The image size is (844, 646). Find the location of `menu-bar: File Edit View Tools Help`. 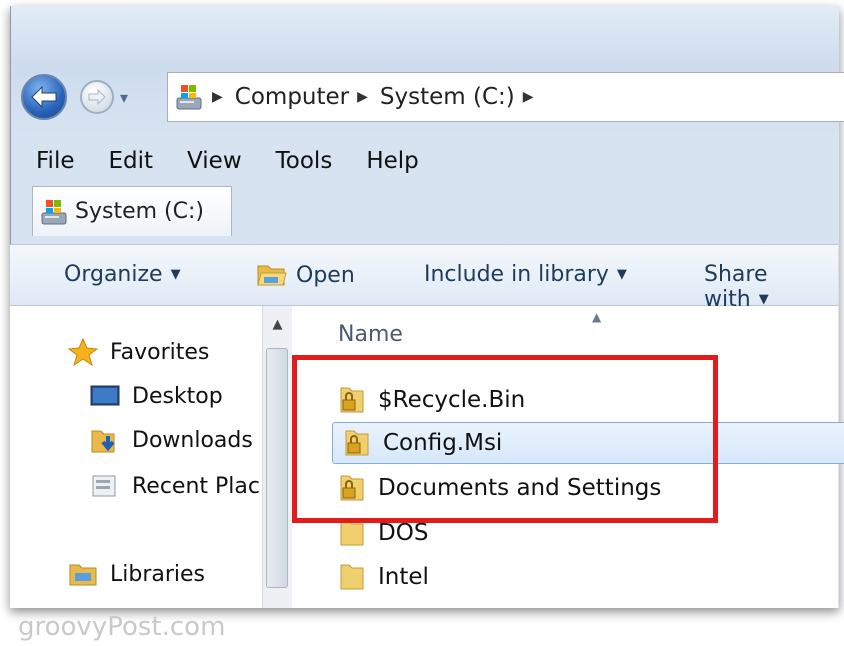

menu-bar: File Edit View Tools Help is located at coordinates (244, 161).